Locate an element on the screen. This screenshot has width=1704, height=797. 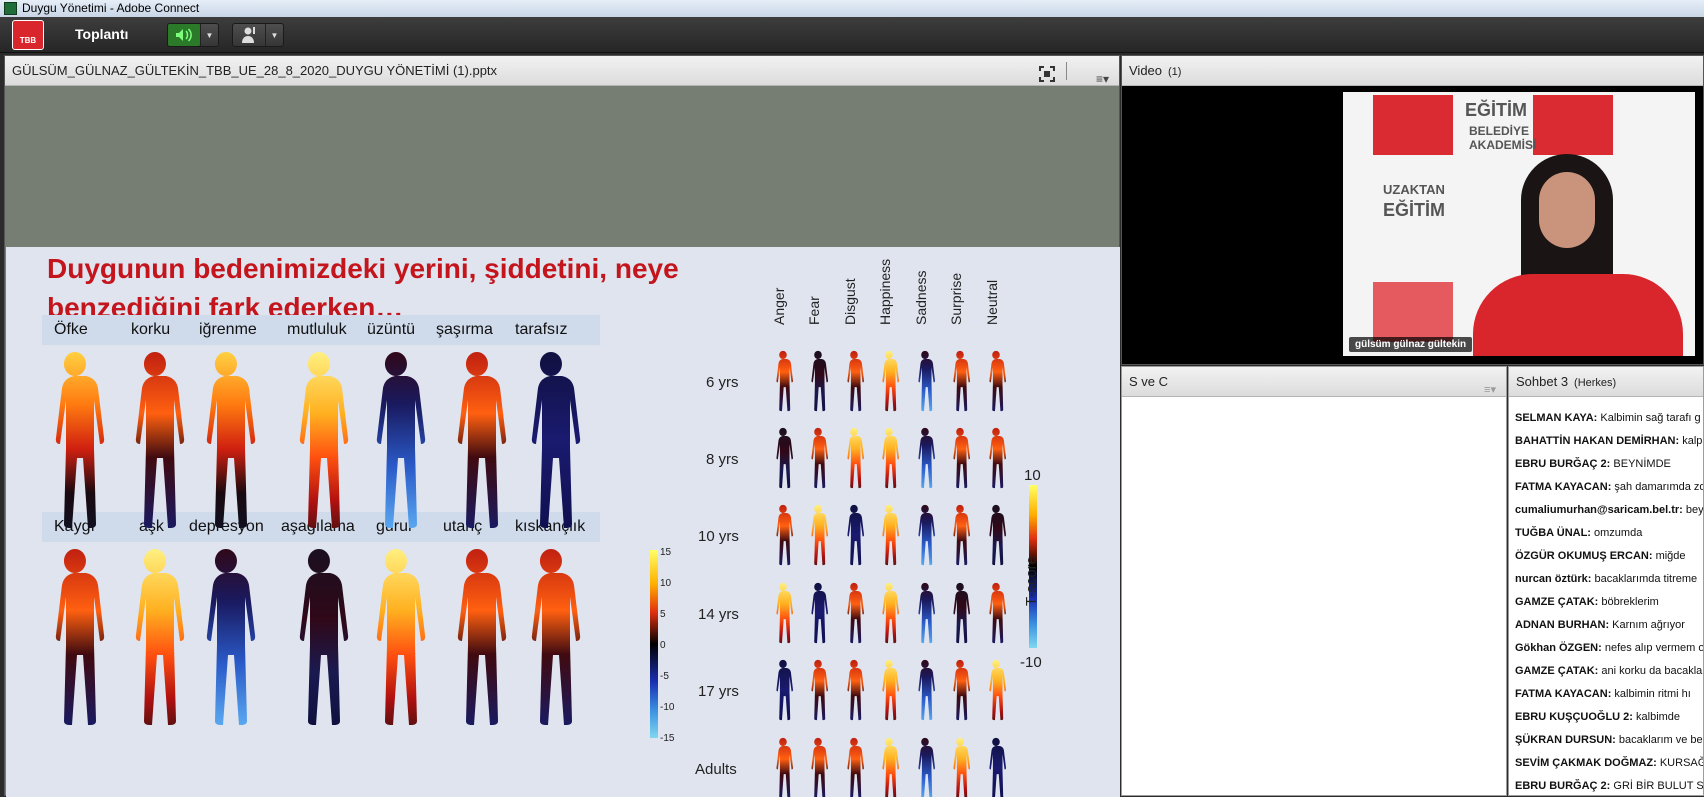
qa-pod-title: S ve C is located at coordinates (1149, 381).